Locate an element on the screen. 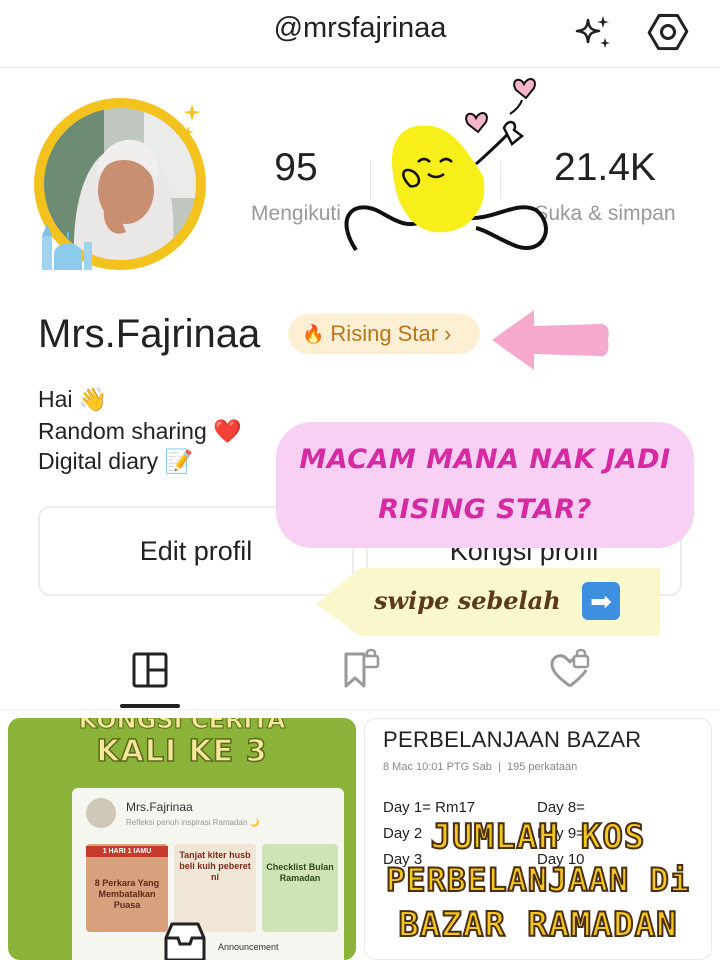 Image resolution: width=720 pixels, height=960 pixels. profile-header: @mrsfajrinaa is located at coordinates (360, 34).